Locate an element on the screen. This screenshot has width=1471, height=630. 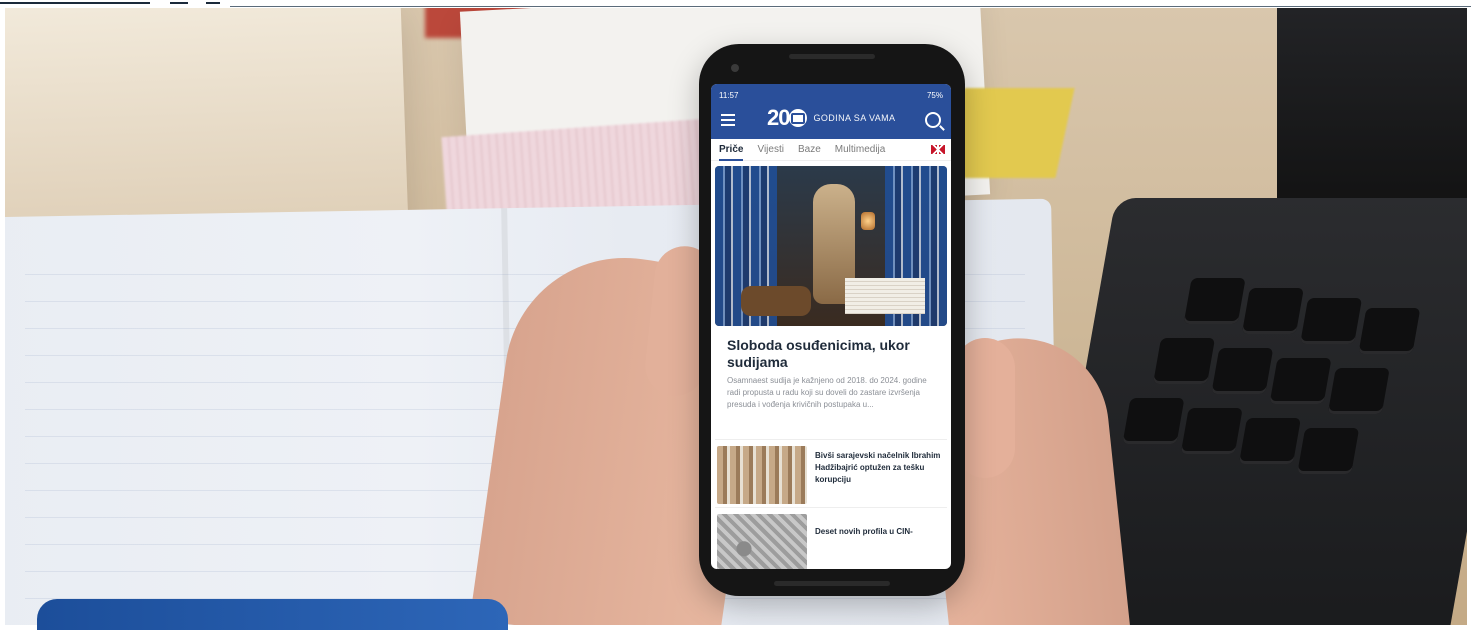
uk-flag-icon is located at coordinates (938, 149).